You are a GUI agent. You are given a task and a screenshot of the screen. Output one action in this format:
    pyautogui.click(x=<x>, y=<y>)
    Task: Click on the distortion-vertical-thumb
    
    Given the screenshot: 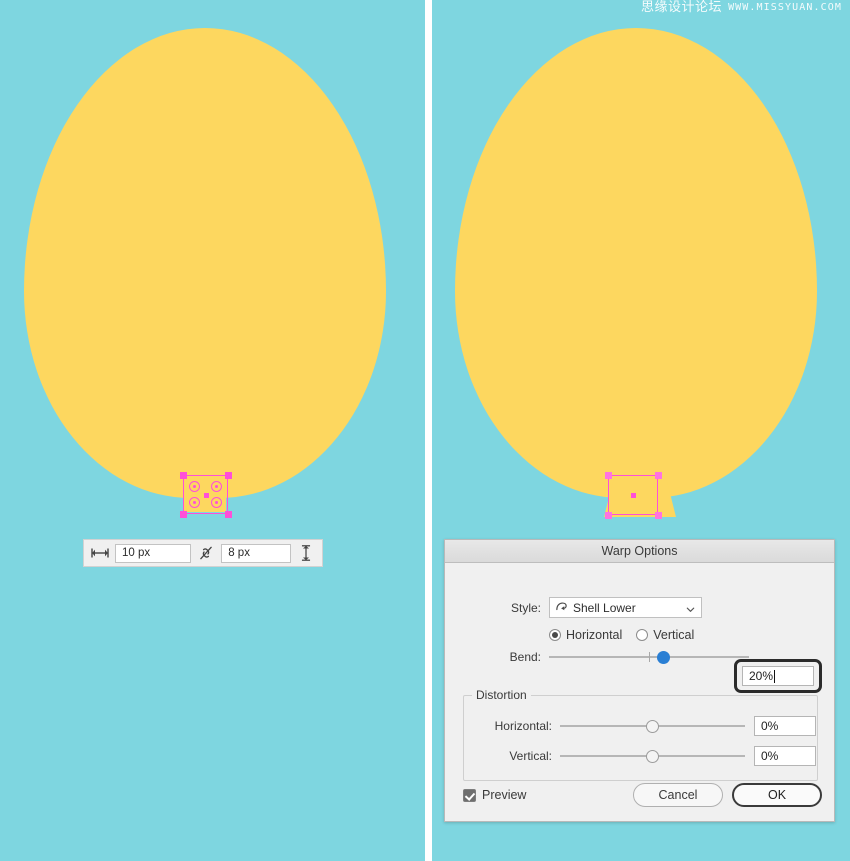 What is the action you would take?
    pyautogui.click(x=652, y=756)
    